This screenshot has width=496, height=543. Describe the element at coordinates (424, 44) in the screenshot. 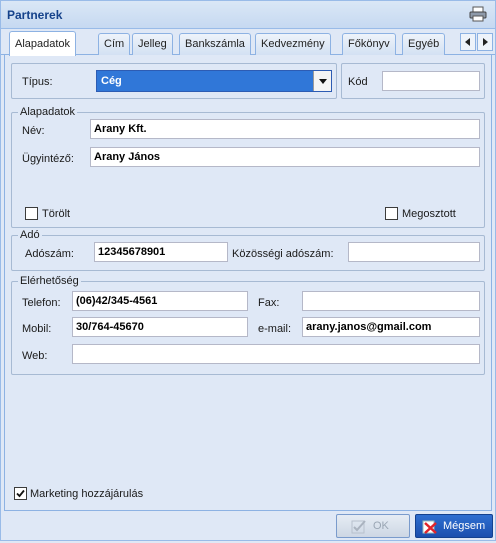

I see `tab-egyeb: Egyéb` at that location.